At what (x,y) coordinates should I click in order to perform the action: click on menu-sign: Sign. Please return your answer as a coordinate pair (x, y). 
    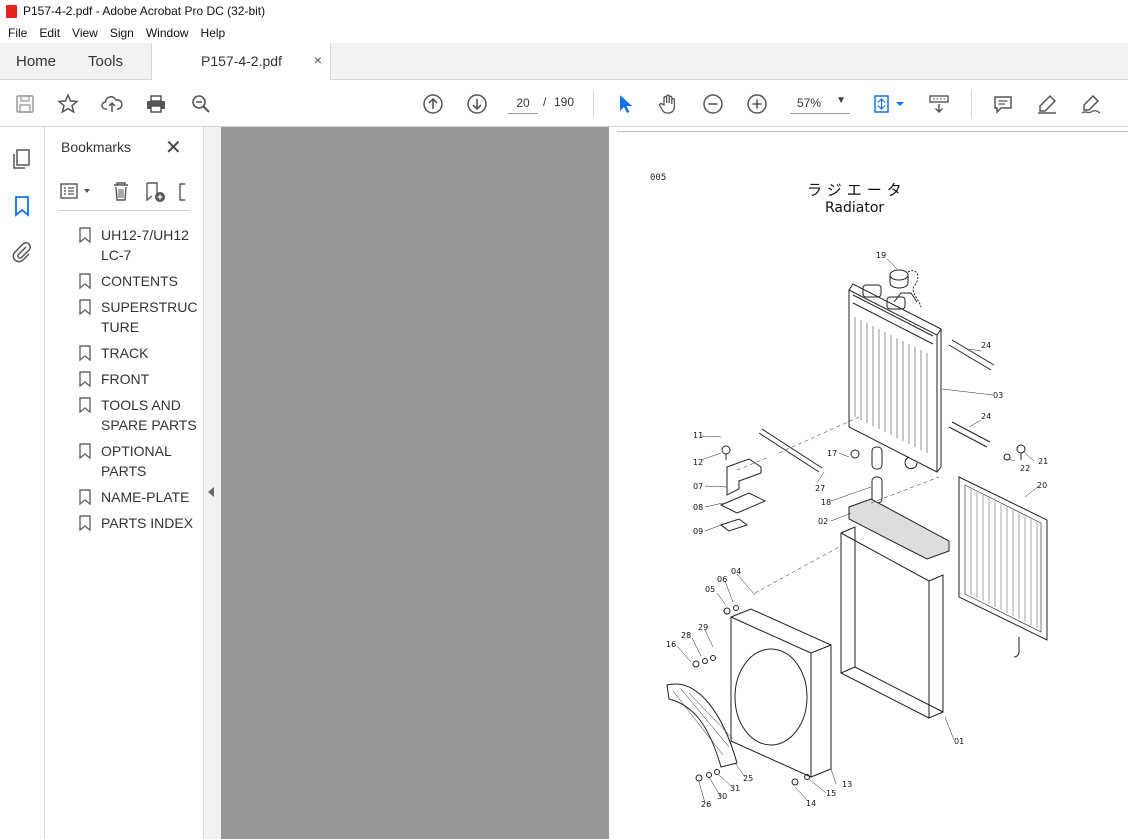
    Looking at the image, I should click on (122, 33).